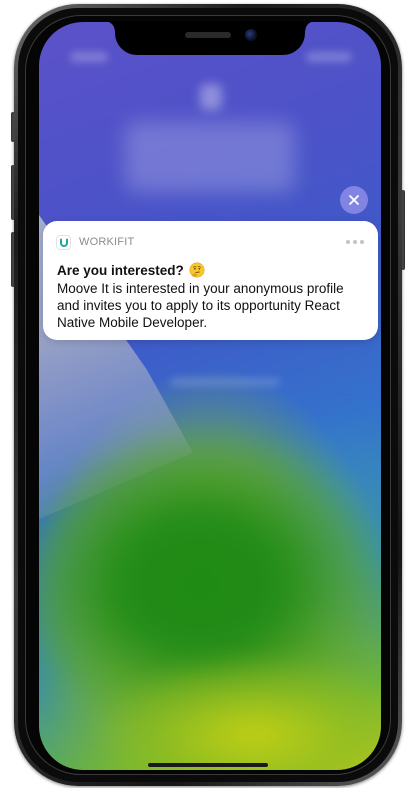 The height and width of the screenshot is (788, 414). I want to click on notification-title: Are you interested?, so click(131, 270).